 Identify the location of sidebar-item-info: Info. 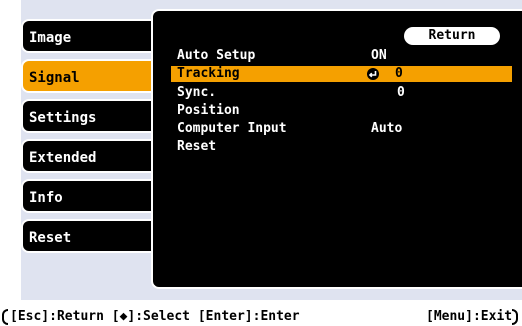
(89, 196).